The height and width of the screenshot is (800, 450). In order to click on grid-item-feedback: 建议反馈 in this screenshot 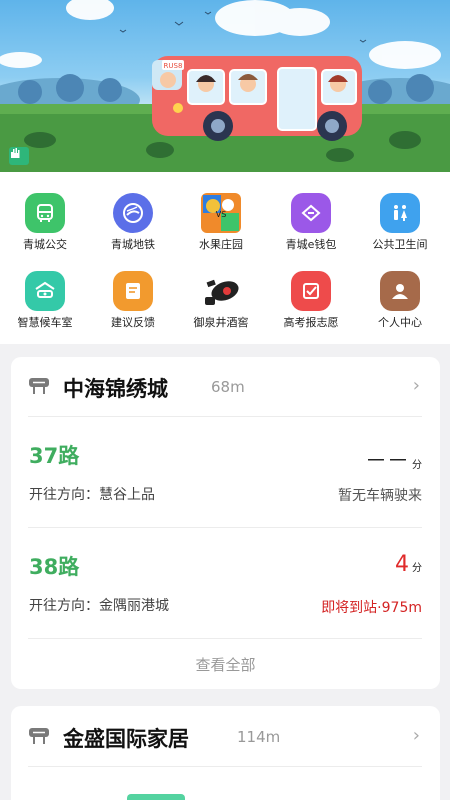, I will do `click(133, 252)`.